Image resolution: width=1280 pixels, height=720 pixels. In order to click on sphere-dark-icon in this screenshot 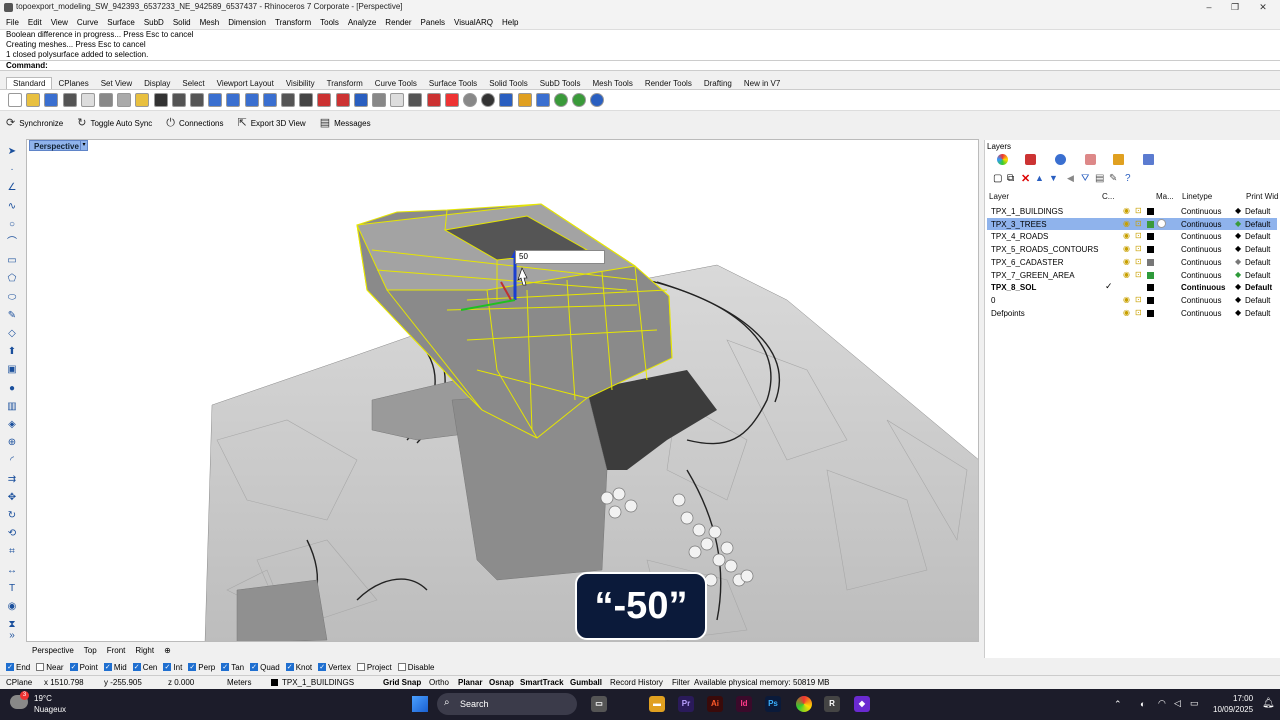, I will do `click(488, 100)`.